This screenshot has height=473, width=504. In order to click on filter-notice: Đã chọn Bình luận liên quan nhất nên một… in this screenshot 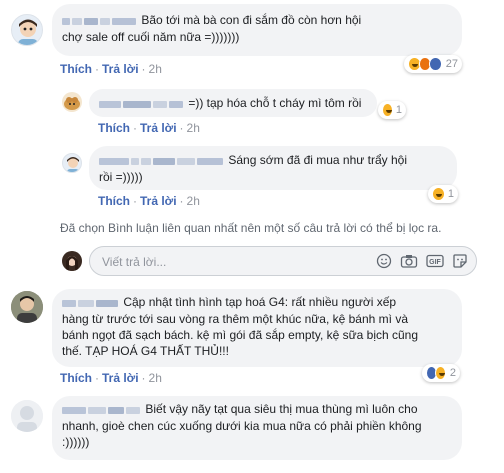, I will do `click(251, 228)`.